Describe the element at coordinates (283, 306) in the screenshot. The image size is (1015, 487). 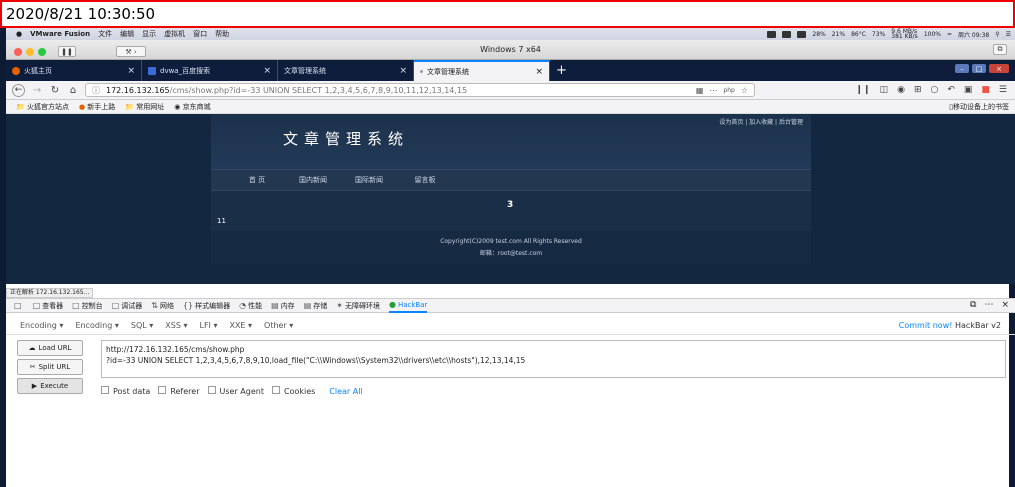
I see `tab-memory: ▤ 内存` at that location.